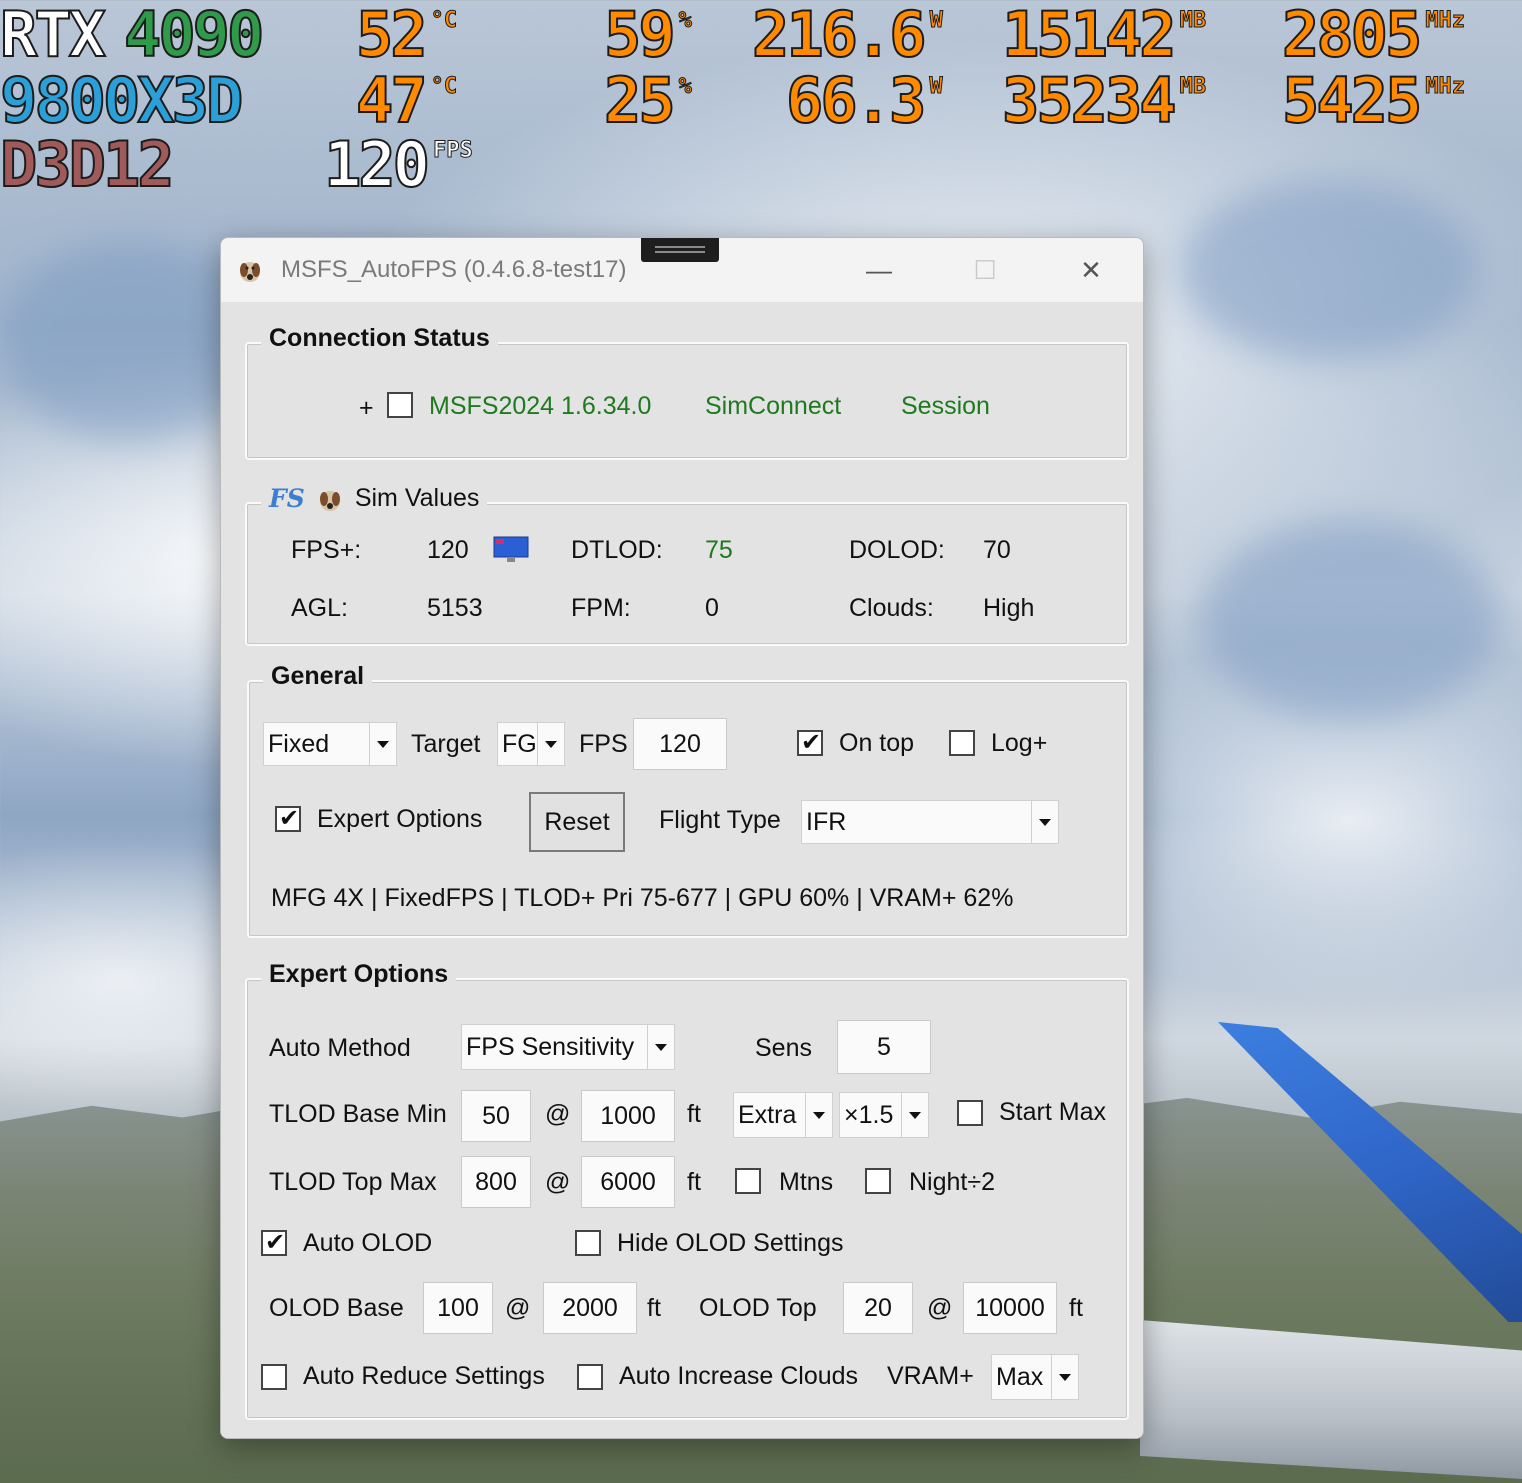  Describe the element at coordinates (250, 272) in the screenshot. I see `dog-app-icon` at that location.